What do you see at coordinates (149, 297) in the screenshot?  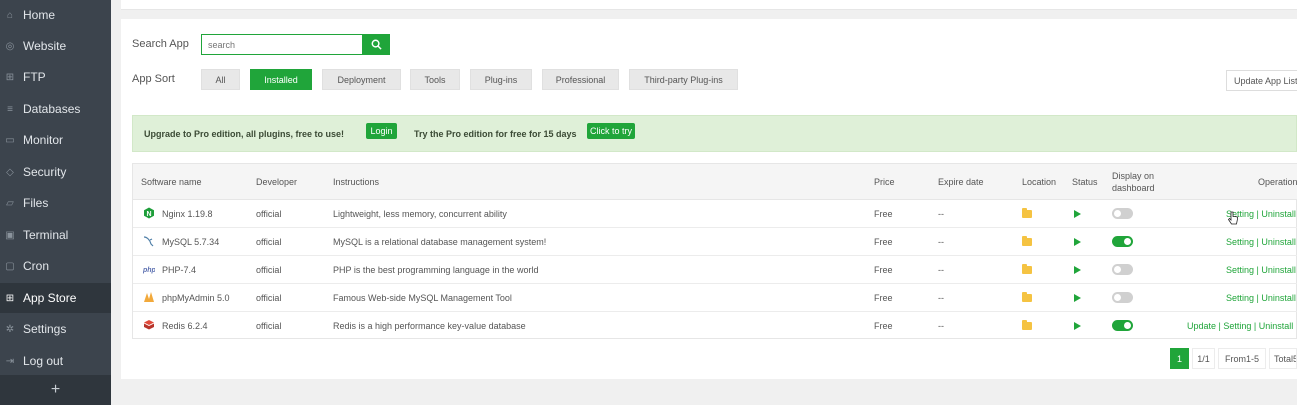 I see `phpmyadmin-icon` at bounding box center [149, 297].